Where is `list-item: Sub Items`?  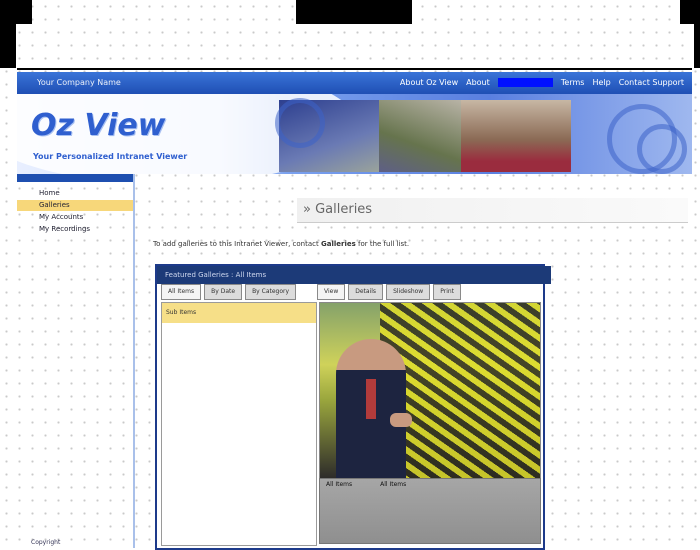
list-item: Sub Items is located at coordinates (239, 313).